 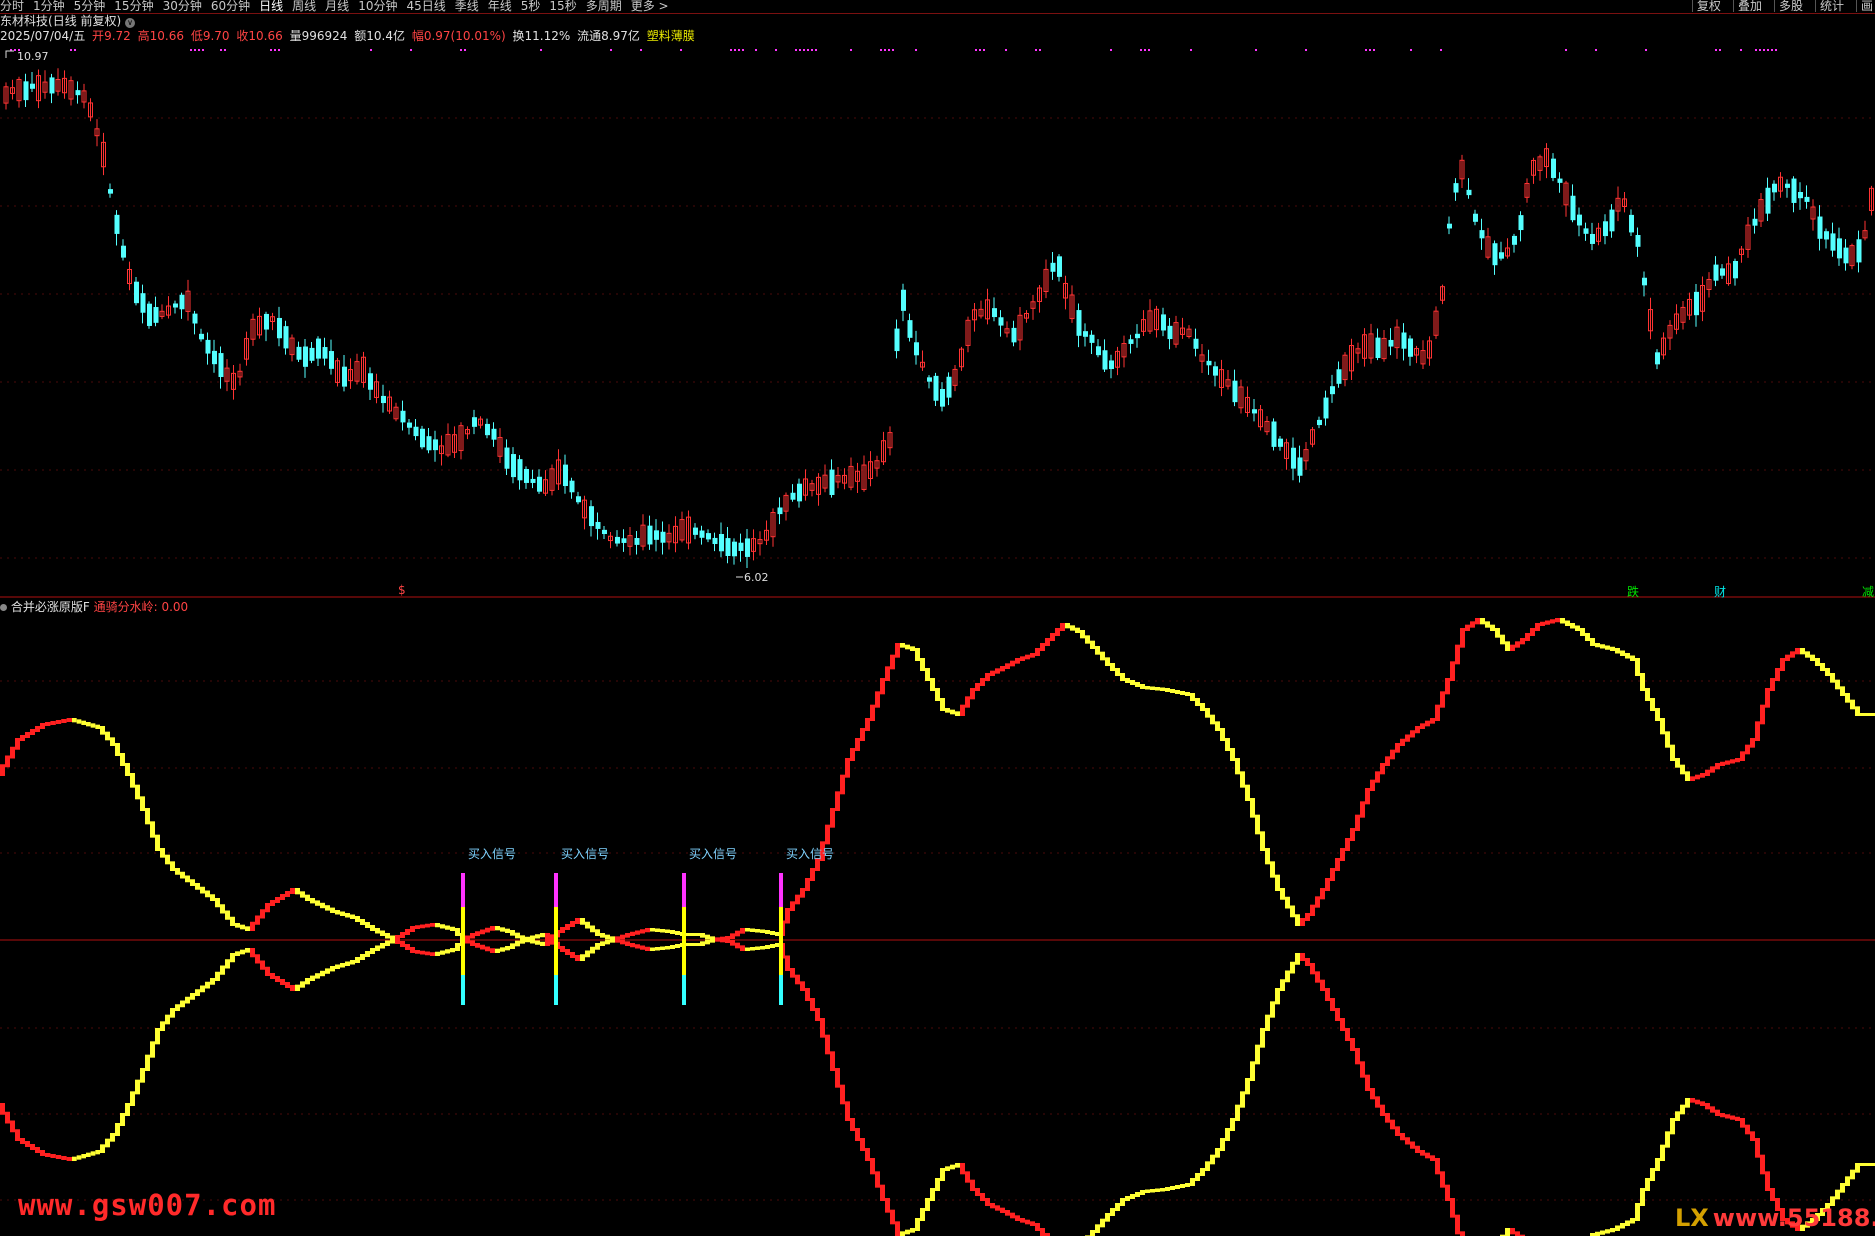 I want to click on indicator-settings-icon, so click(x=3, y=607).